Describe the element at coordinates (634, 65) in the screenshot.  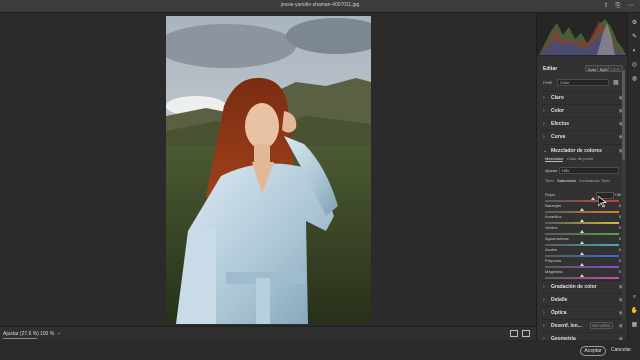
I see `redeye-icon: ◎` at that location.